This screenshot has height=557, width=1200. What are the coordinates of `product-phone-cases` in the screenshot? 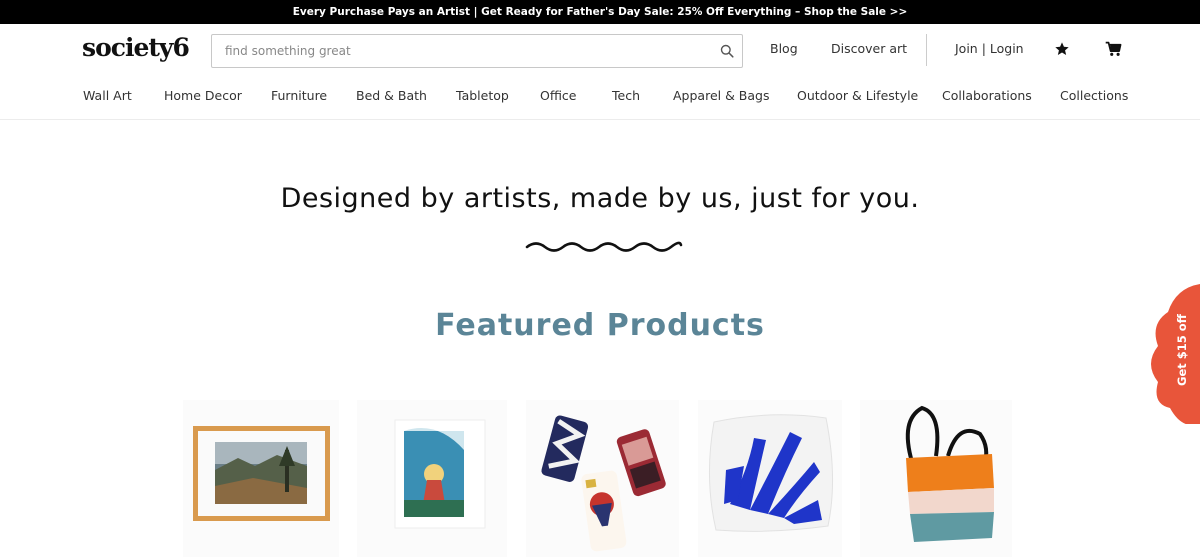 It's located at (602, 478).